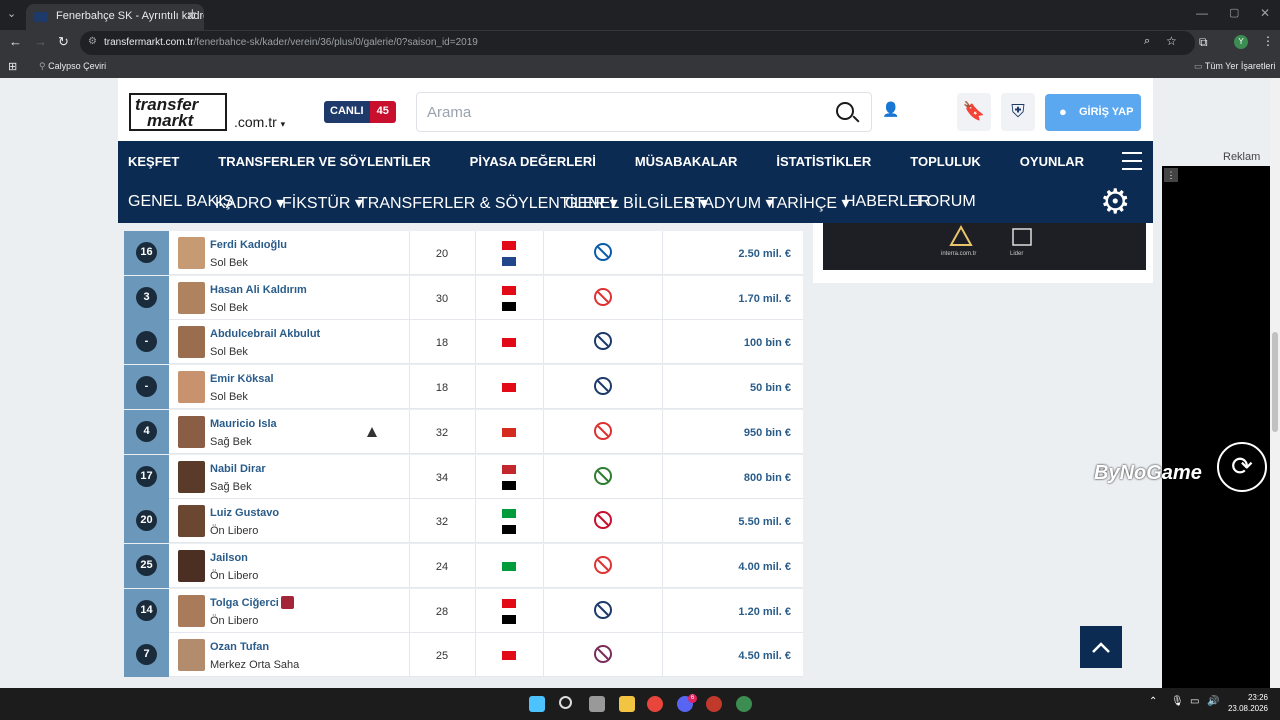  What do you see at coordinates (945, 161) in the screenshot?
I see `nav-item-5: TOPLULUK` at bounding box center [945, 161].